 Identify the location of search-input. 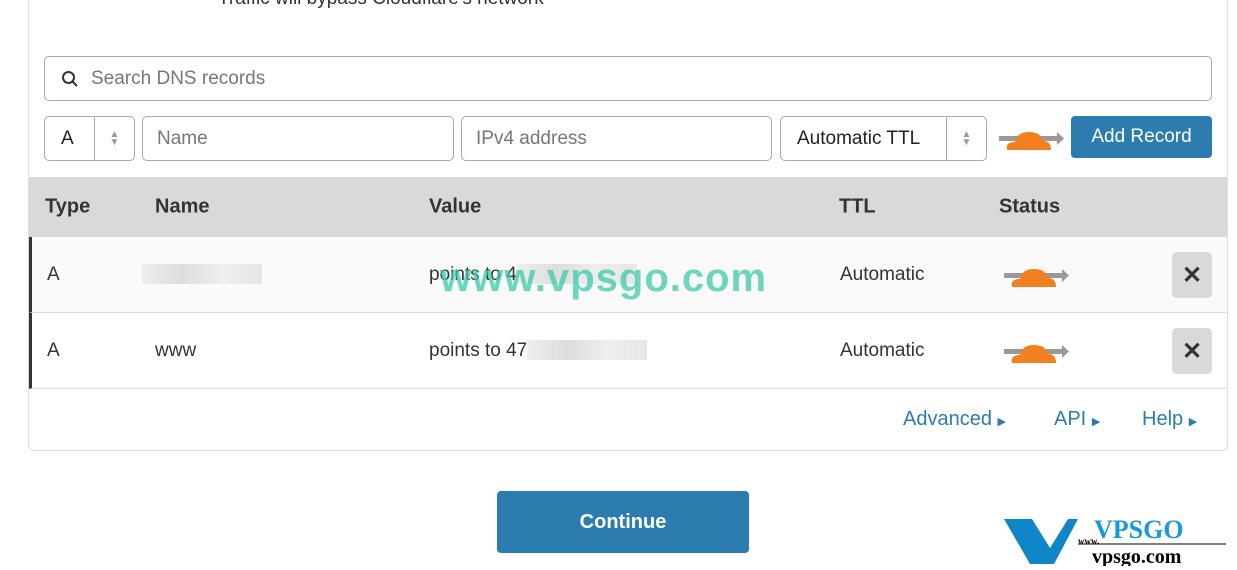
(591, 78).